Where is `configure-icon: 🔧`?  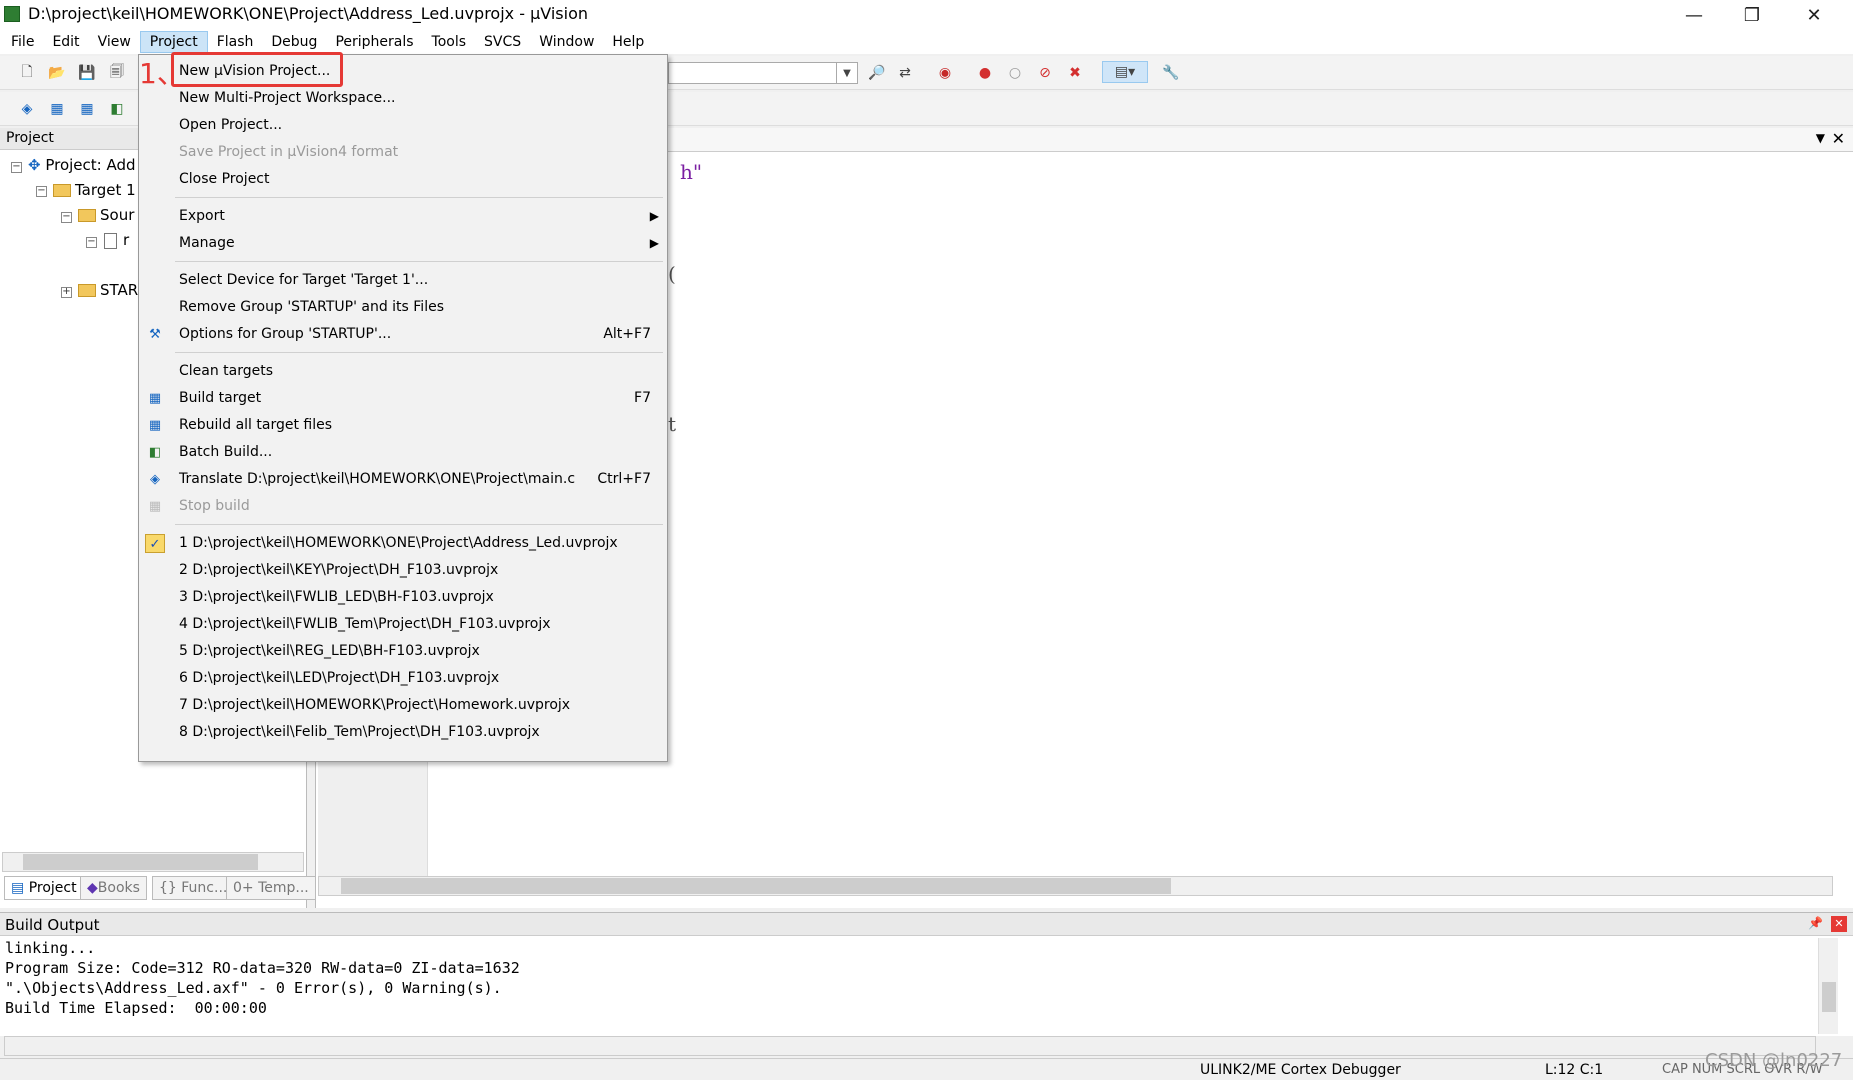 configure-icon: 🔧 is located at coordinates (1171, 73).